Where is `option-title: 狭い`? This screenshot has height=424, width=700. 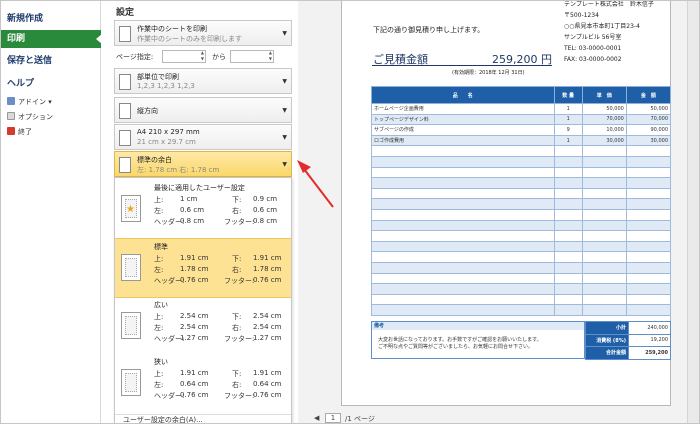 option-title: 狭い is located at coordinates (161, 362).